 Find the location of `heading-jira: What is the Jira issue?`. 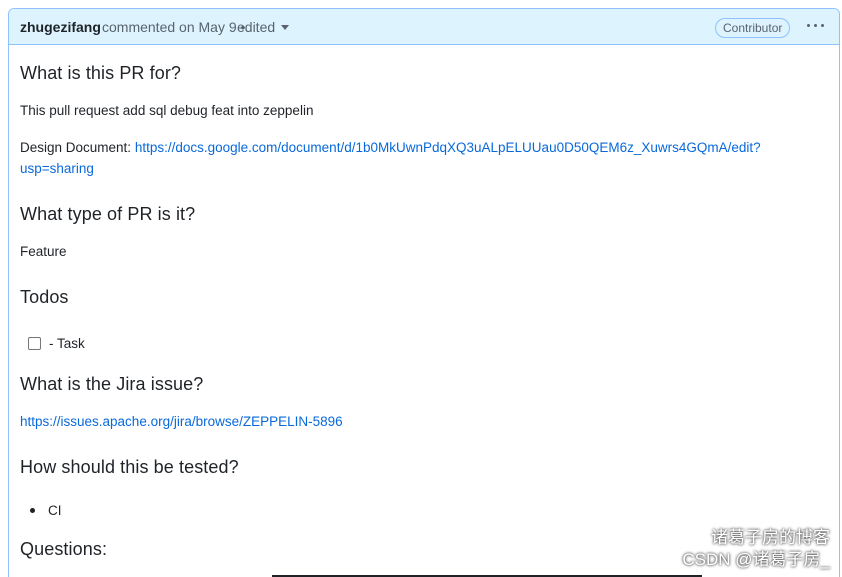

heading-jira: What is the Jira issue? is located at coordinates (112, 384).